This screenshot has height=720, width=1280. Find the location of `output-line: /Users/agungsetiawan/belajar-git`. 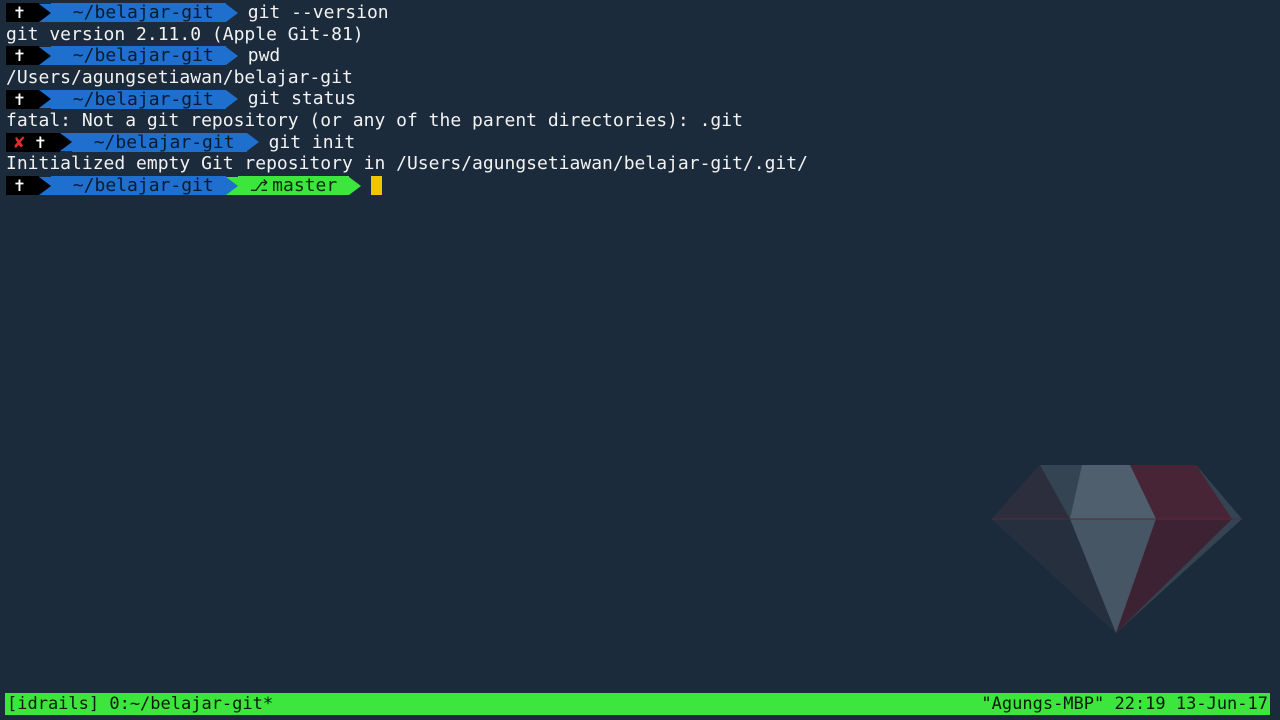

output-line: /Users/agungsetiawan/belajar-git is located at coordinates (640, 78).